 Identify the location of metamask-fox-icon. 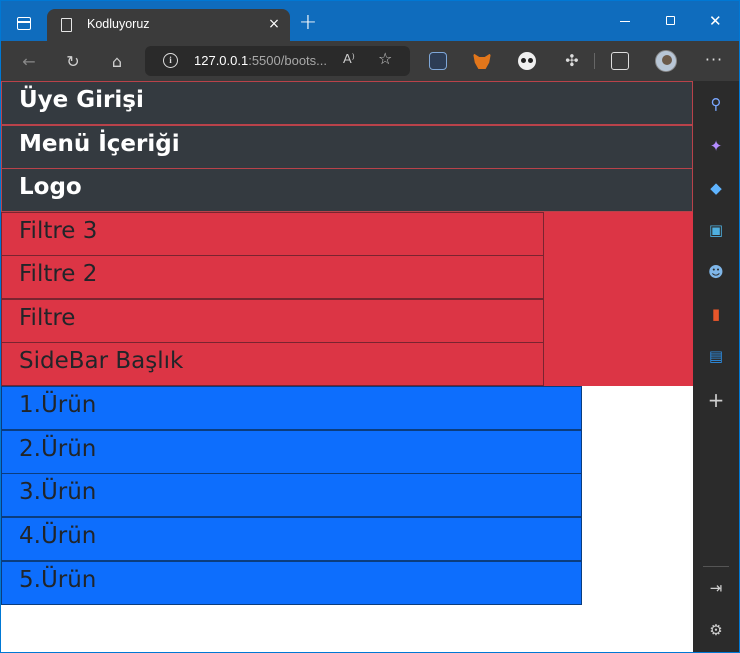
(482, 61).